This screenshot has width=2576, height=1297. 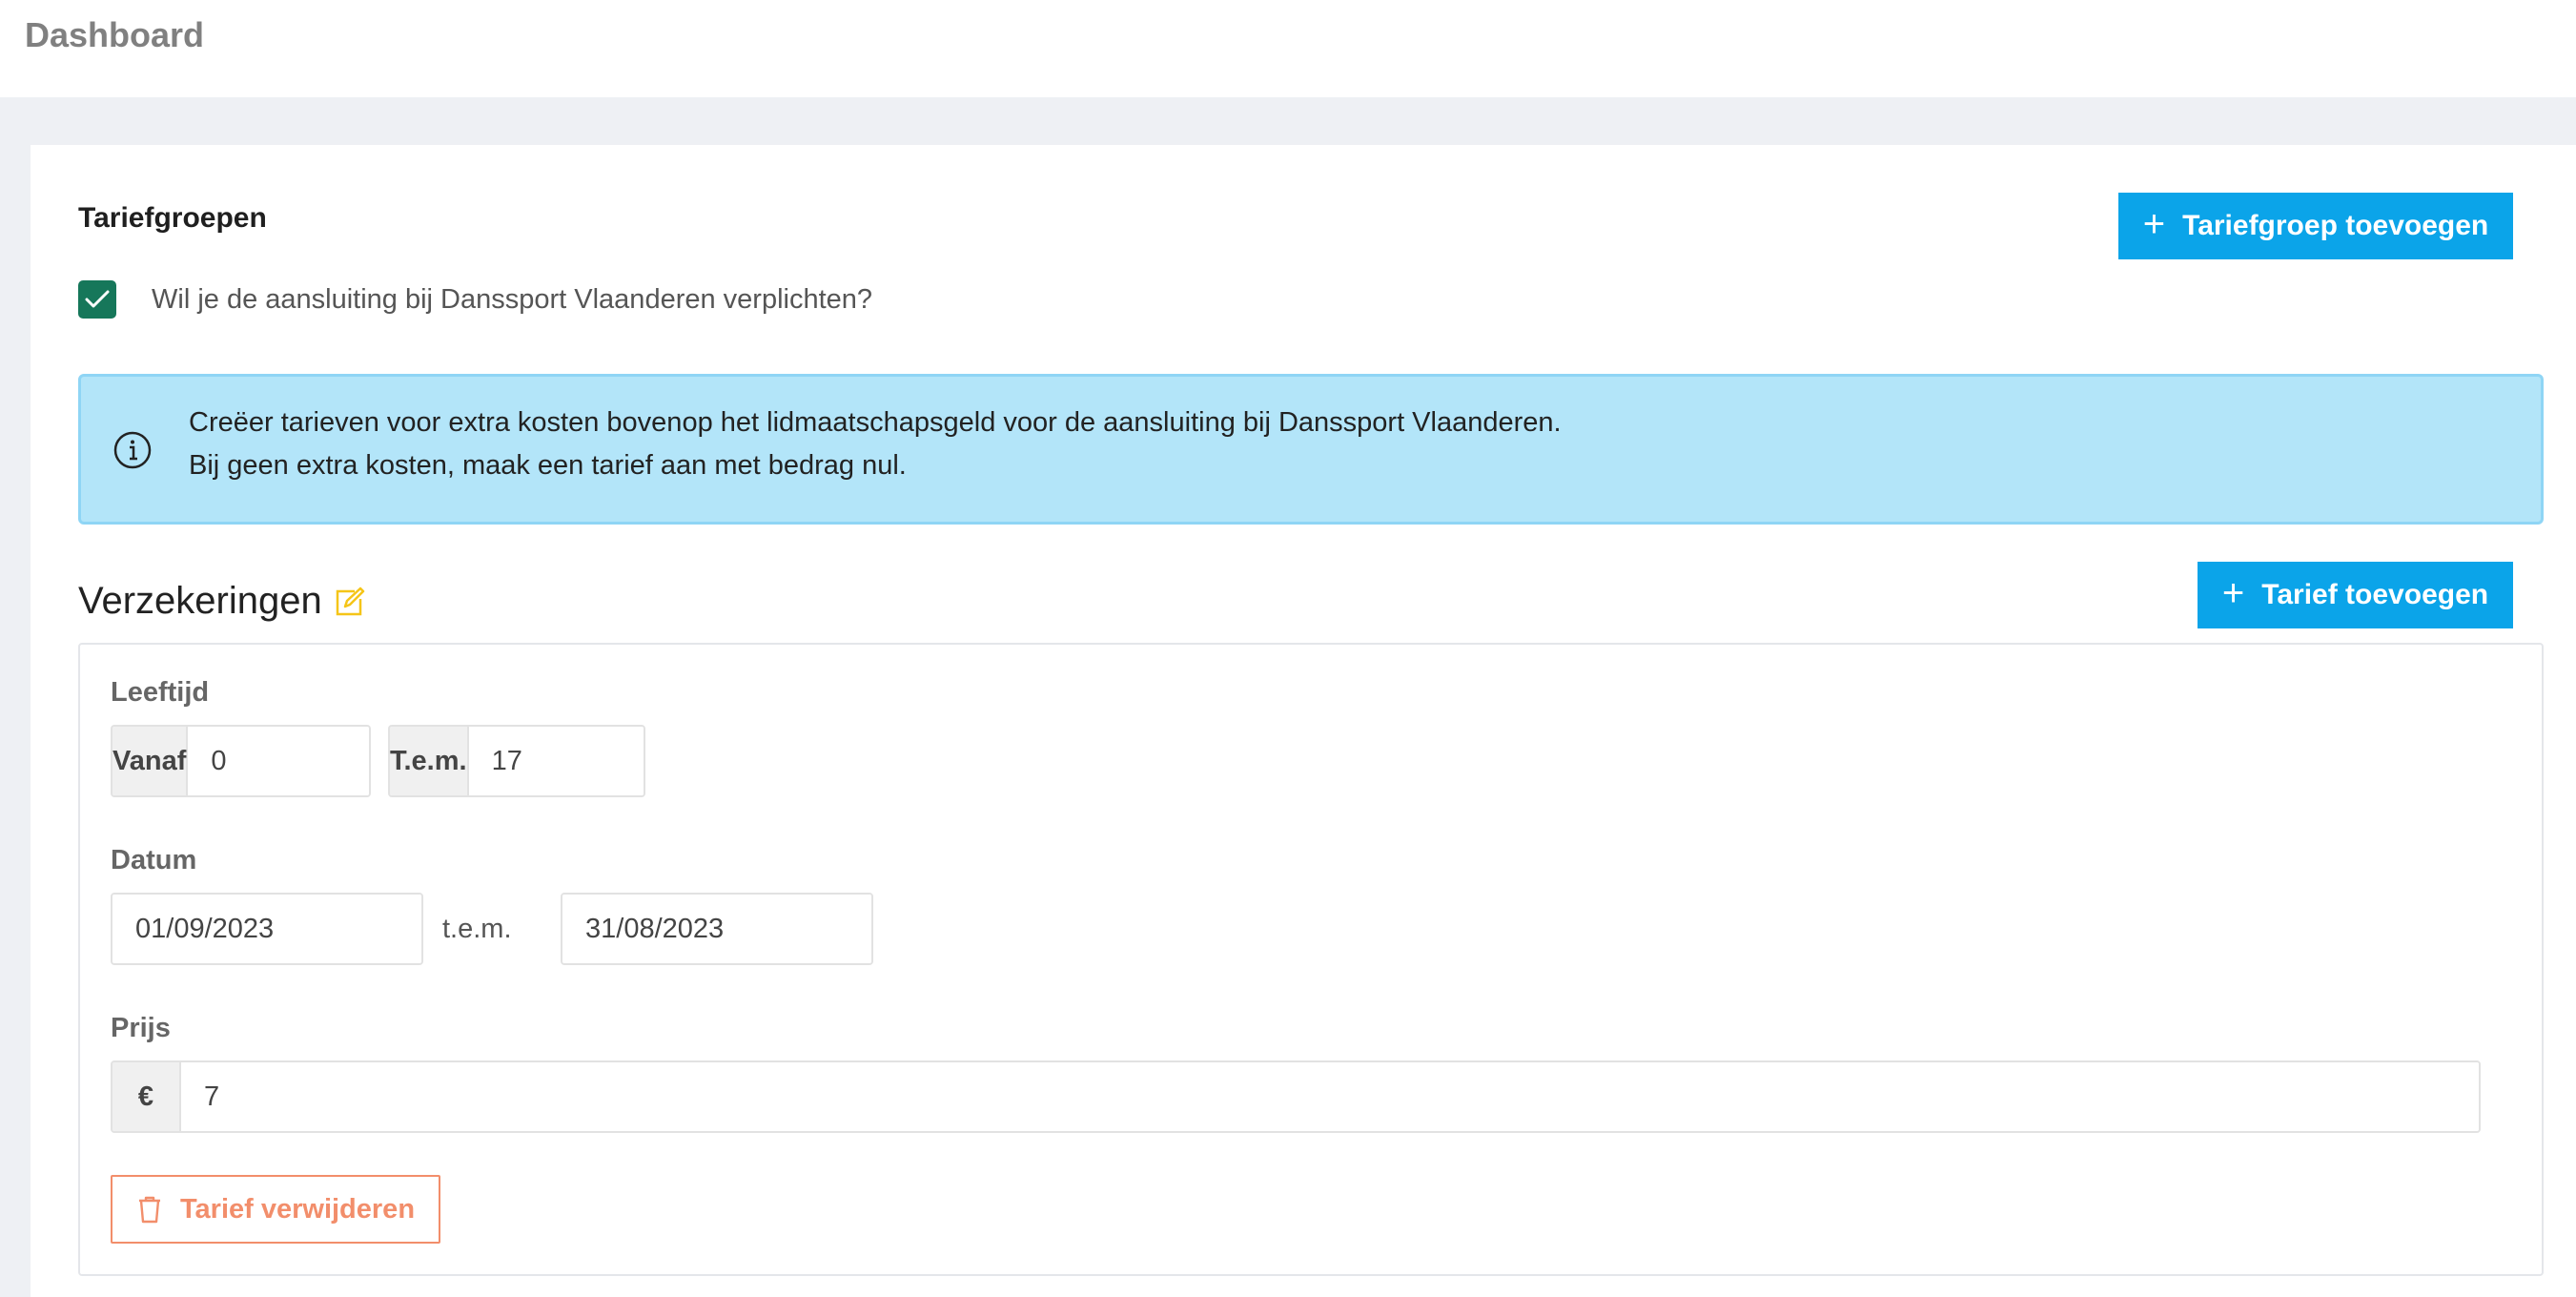 What do you see at coordinates (141, 1028) in the screenshot?
I see `price-label: Prijs` at bounding box center [141, 1028].